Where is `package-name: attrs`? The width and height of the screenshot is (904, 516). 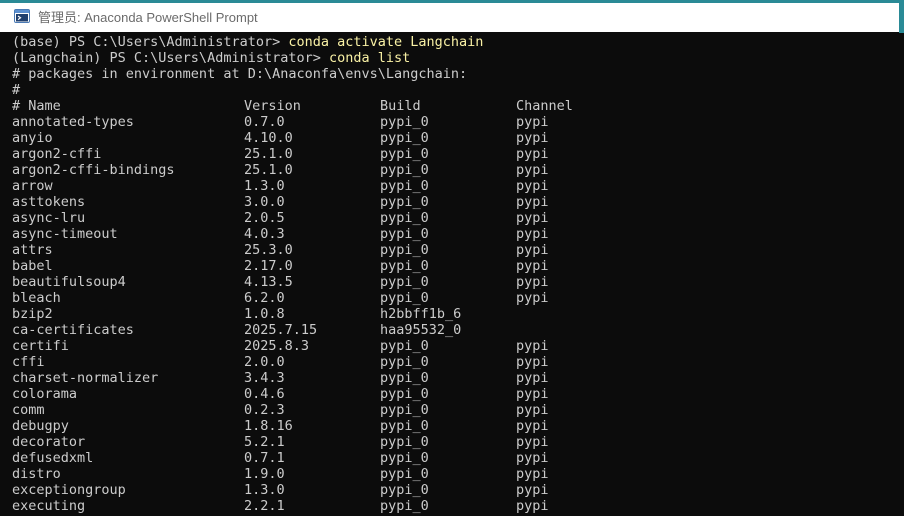 package-name: attrs is located at coordinates (32, 250).